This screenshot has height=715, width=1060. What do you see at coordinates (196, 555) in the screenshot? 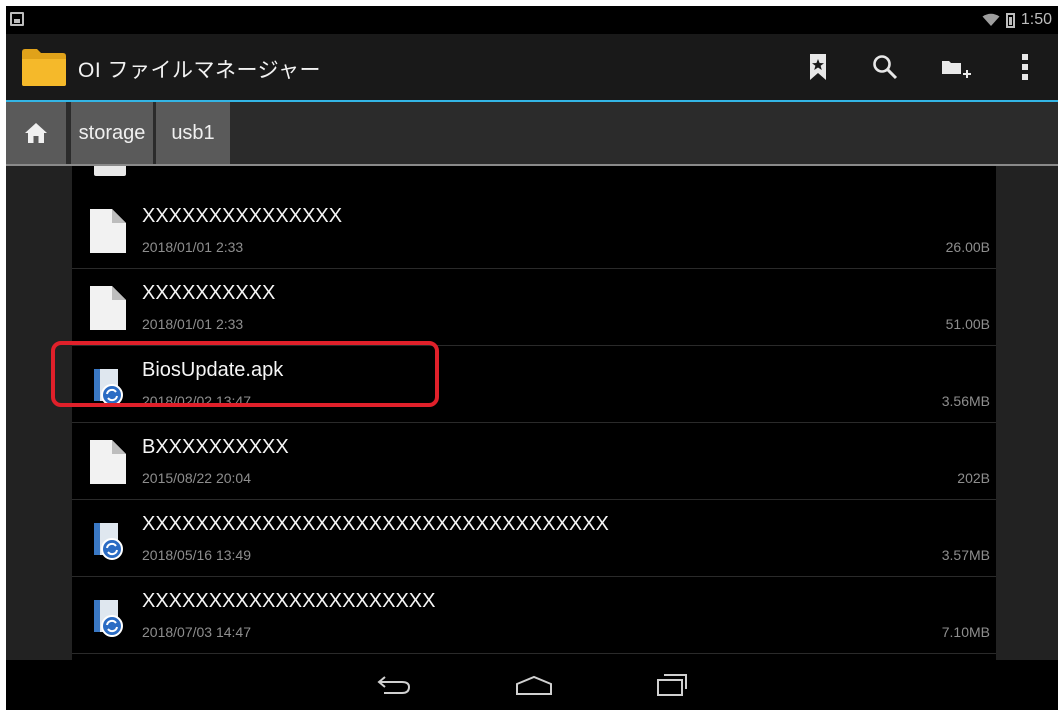
I see `file-date: 2018/05/16 13:49` at bounding box center [196, 555].